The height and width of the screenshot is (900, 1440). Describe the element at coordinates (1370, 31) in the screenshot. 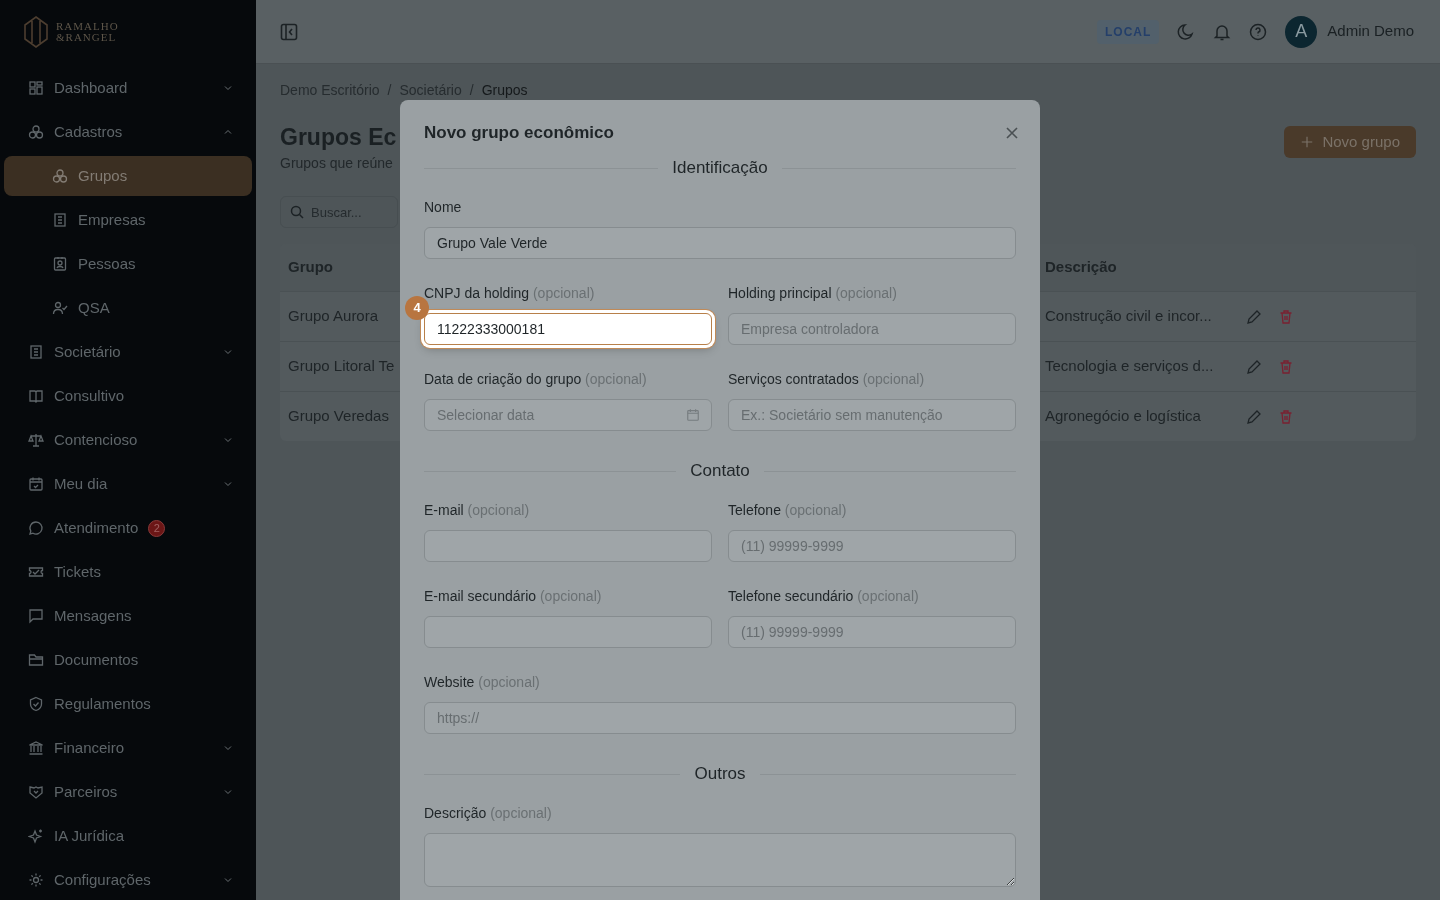

I see `user-name: Admin Demo` at that location.